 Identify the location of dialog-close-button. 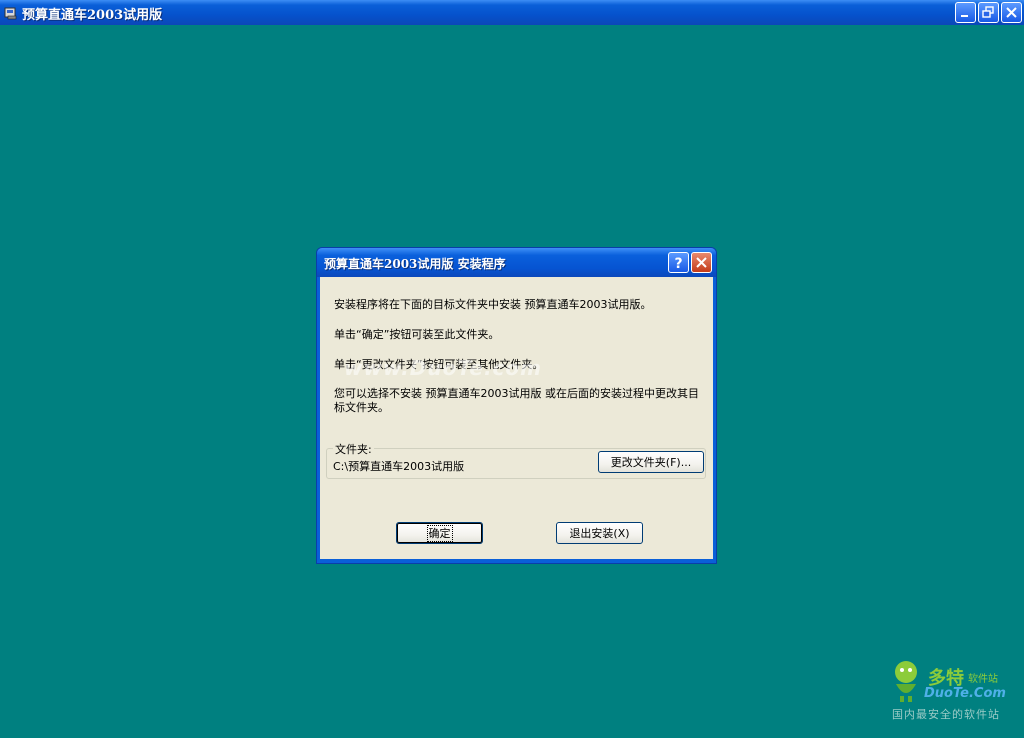
(701, 262).